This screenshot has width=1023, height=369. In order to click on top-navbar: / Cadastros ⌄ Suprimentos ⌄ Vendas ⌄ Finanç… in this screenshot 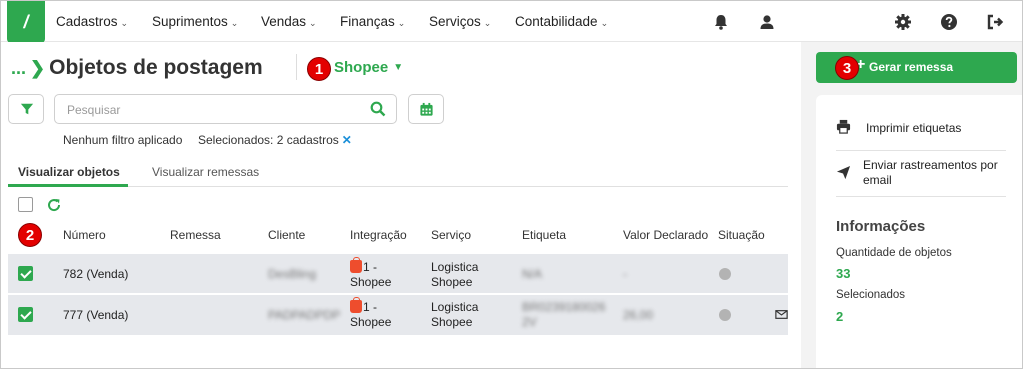, I will do `click(511, 22)`.